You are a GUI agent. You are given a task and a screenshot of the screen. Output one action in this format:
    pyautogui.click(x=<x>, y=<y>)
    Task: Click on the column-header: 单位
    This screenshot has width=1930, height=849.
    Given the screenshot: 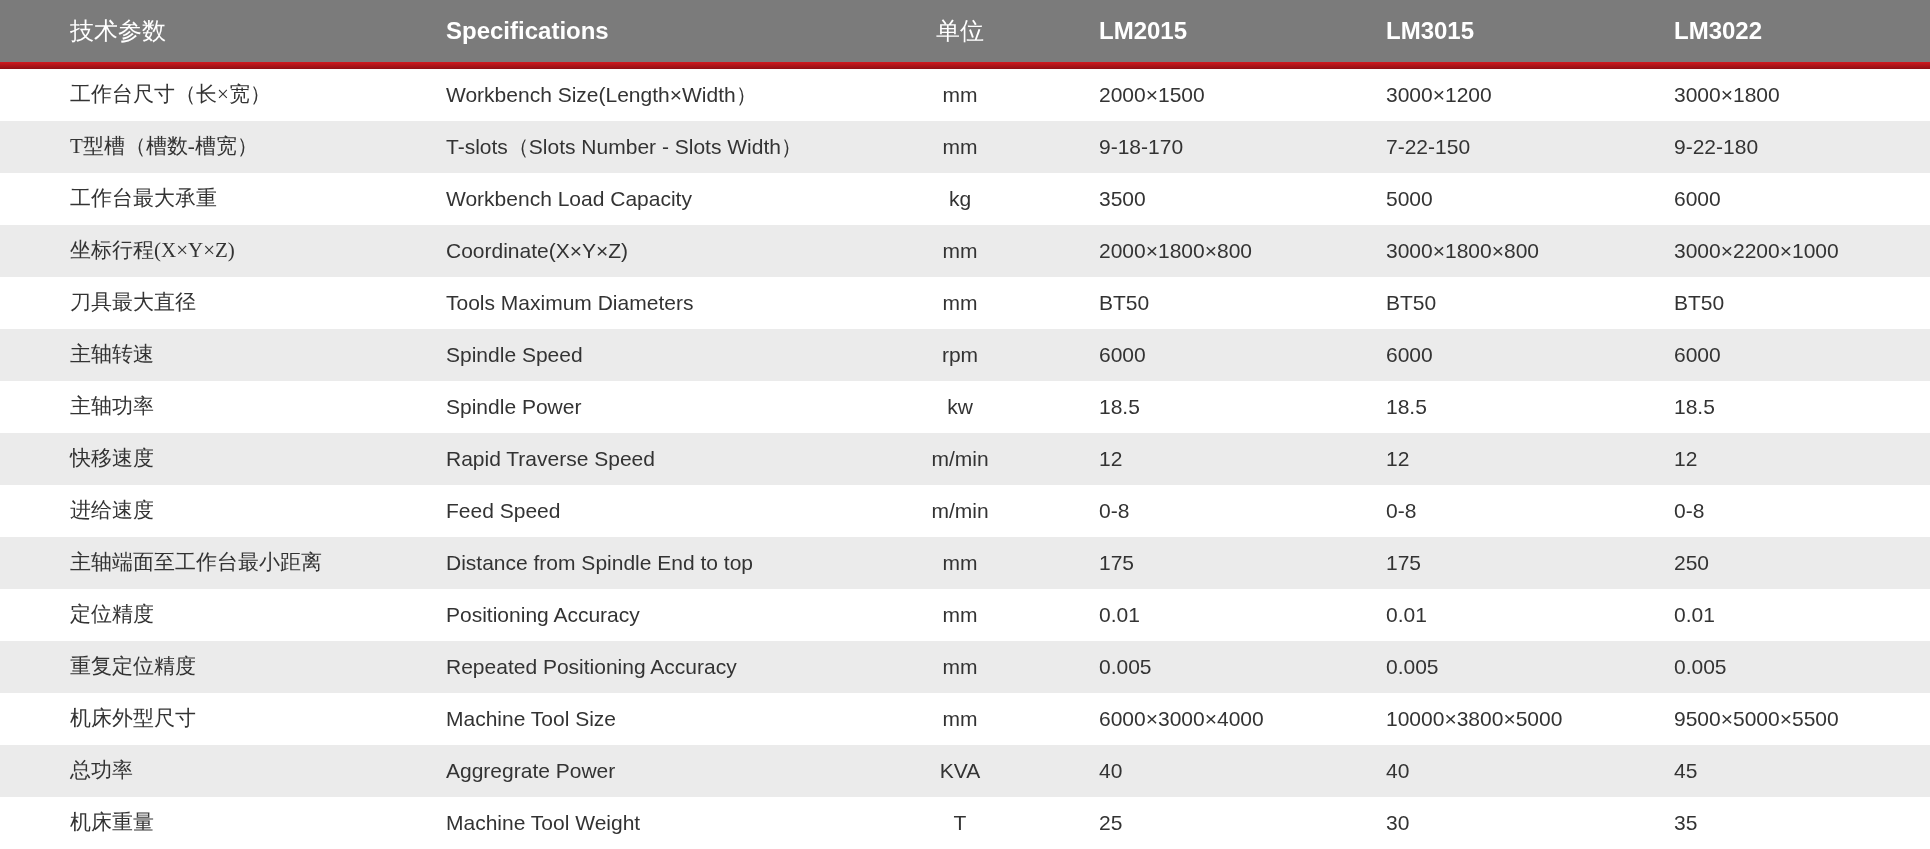 What is the action you would take?
    pyautogui.click(x=960, y=31)
    